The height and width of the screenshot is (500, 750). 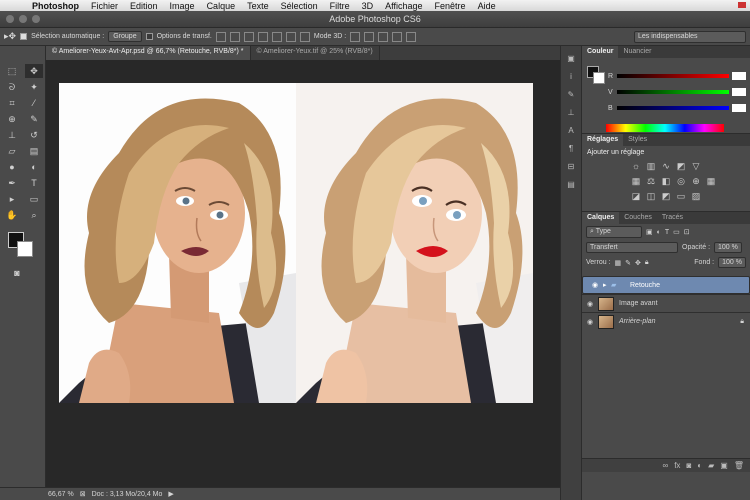 What do you see at coordinates (34, 135) in the screenshot?
I see `history-brush-tool-icon: ↺` at bounding box center [34, 135].